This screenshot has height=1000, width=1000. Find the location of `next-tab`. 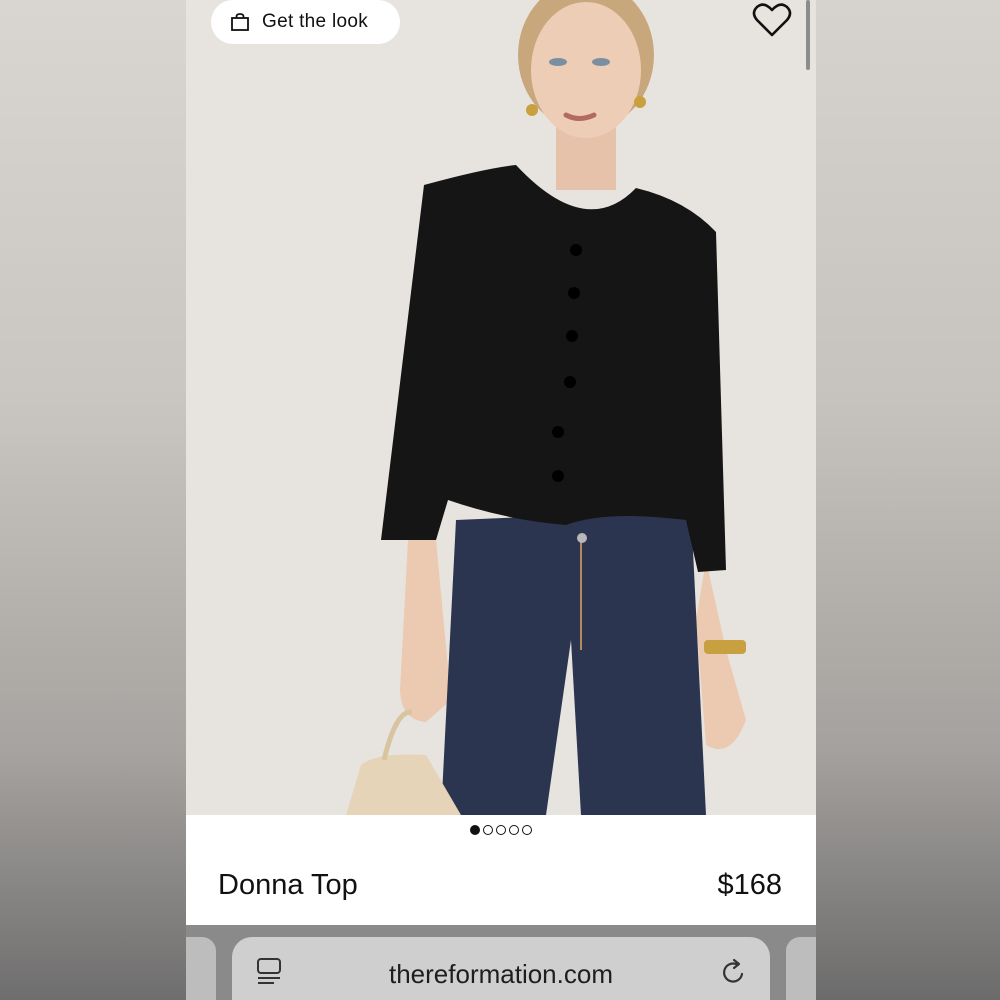

next-tab is located at coordinates (801, 968).